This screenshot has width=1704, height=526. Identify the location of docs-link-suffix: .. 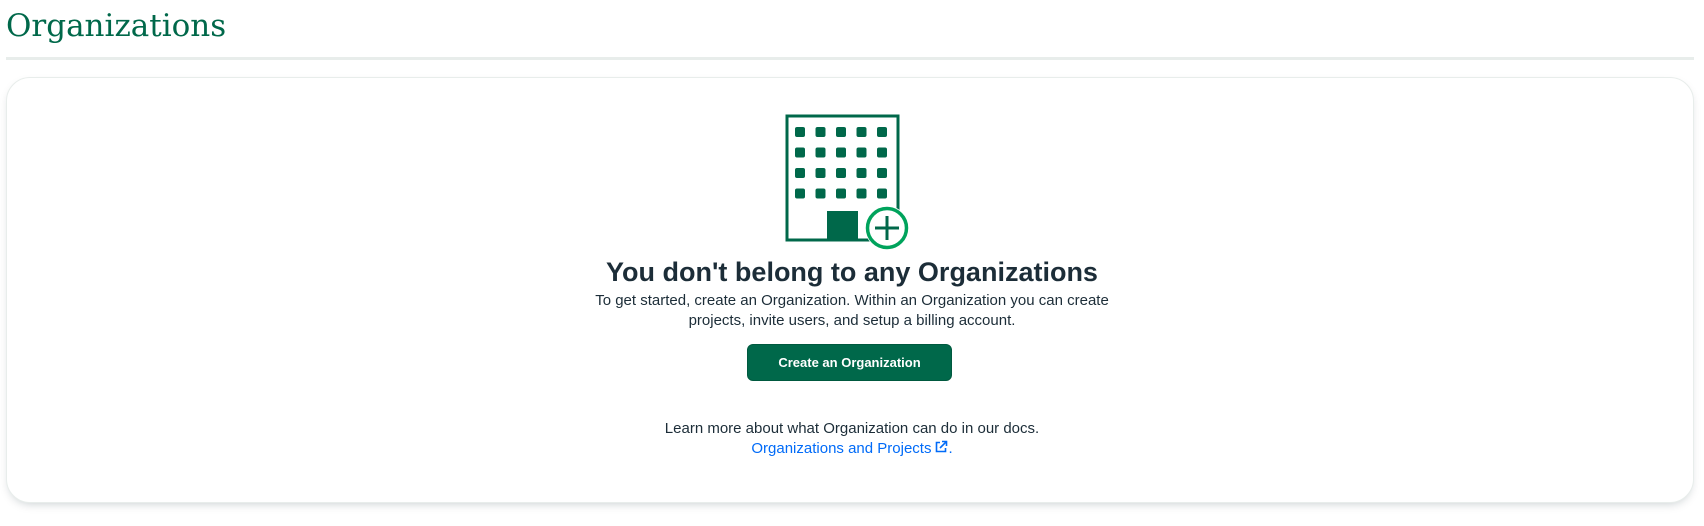
(950, 448).